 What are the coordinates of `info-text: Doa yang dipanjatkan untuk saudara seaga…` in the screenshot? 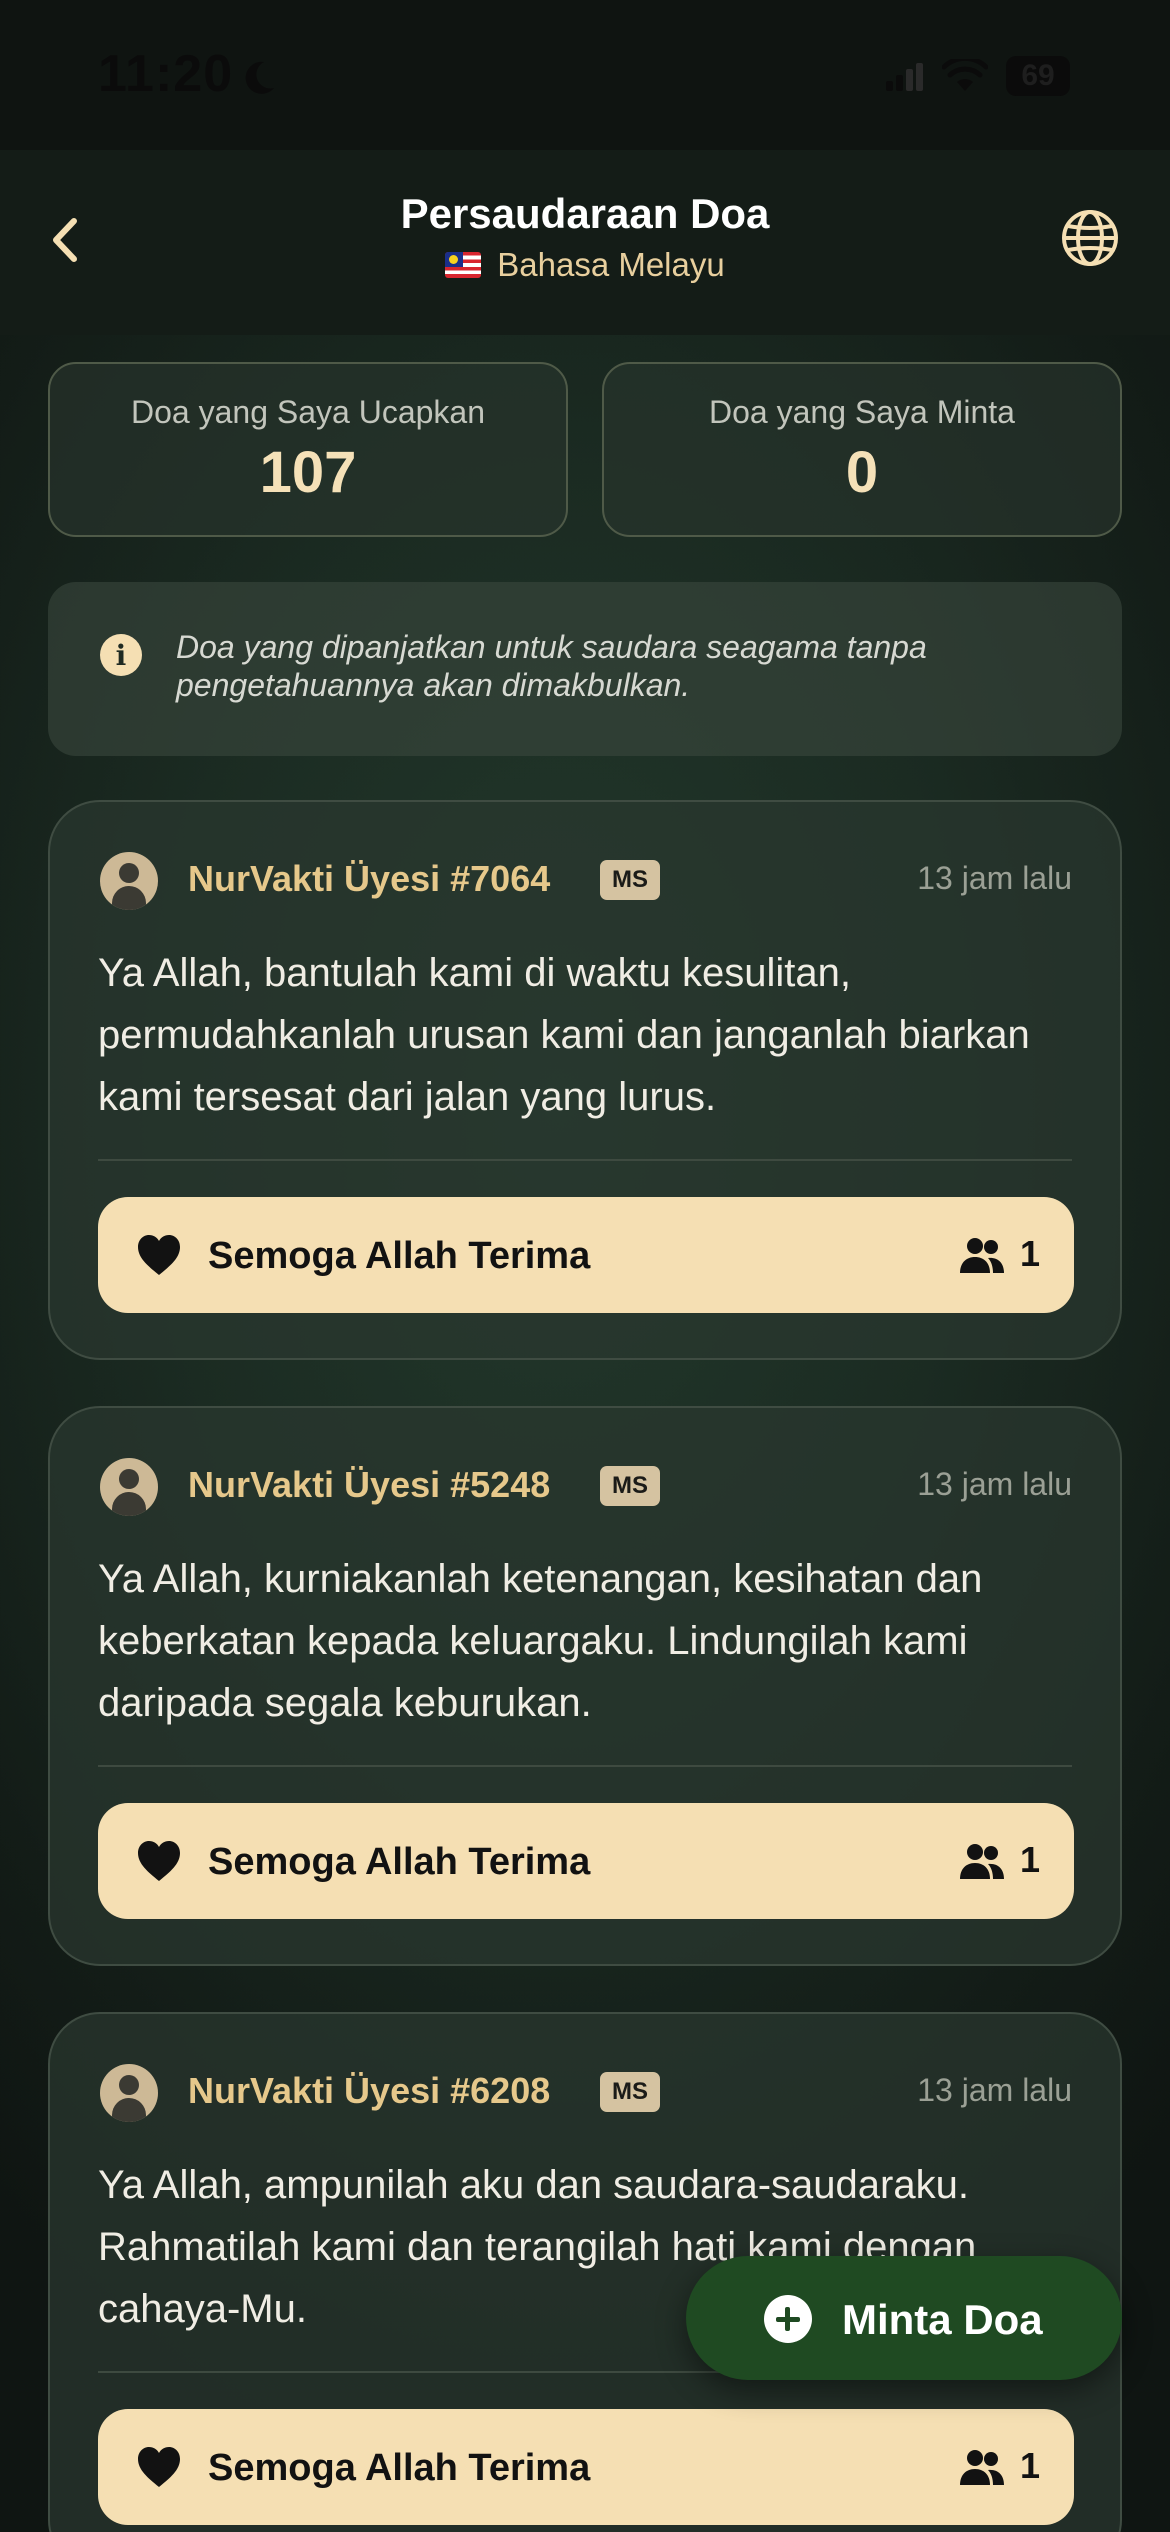 It's located at (551, 666).